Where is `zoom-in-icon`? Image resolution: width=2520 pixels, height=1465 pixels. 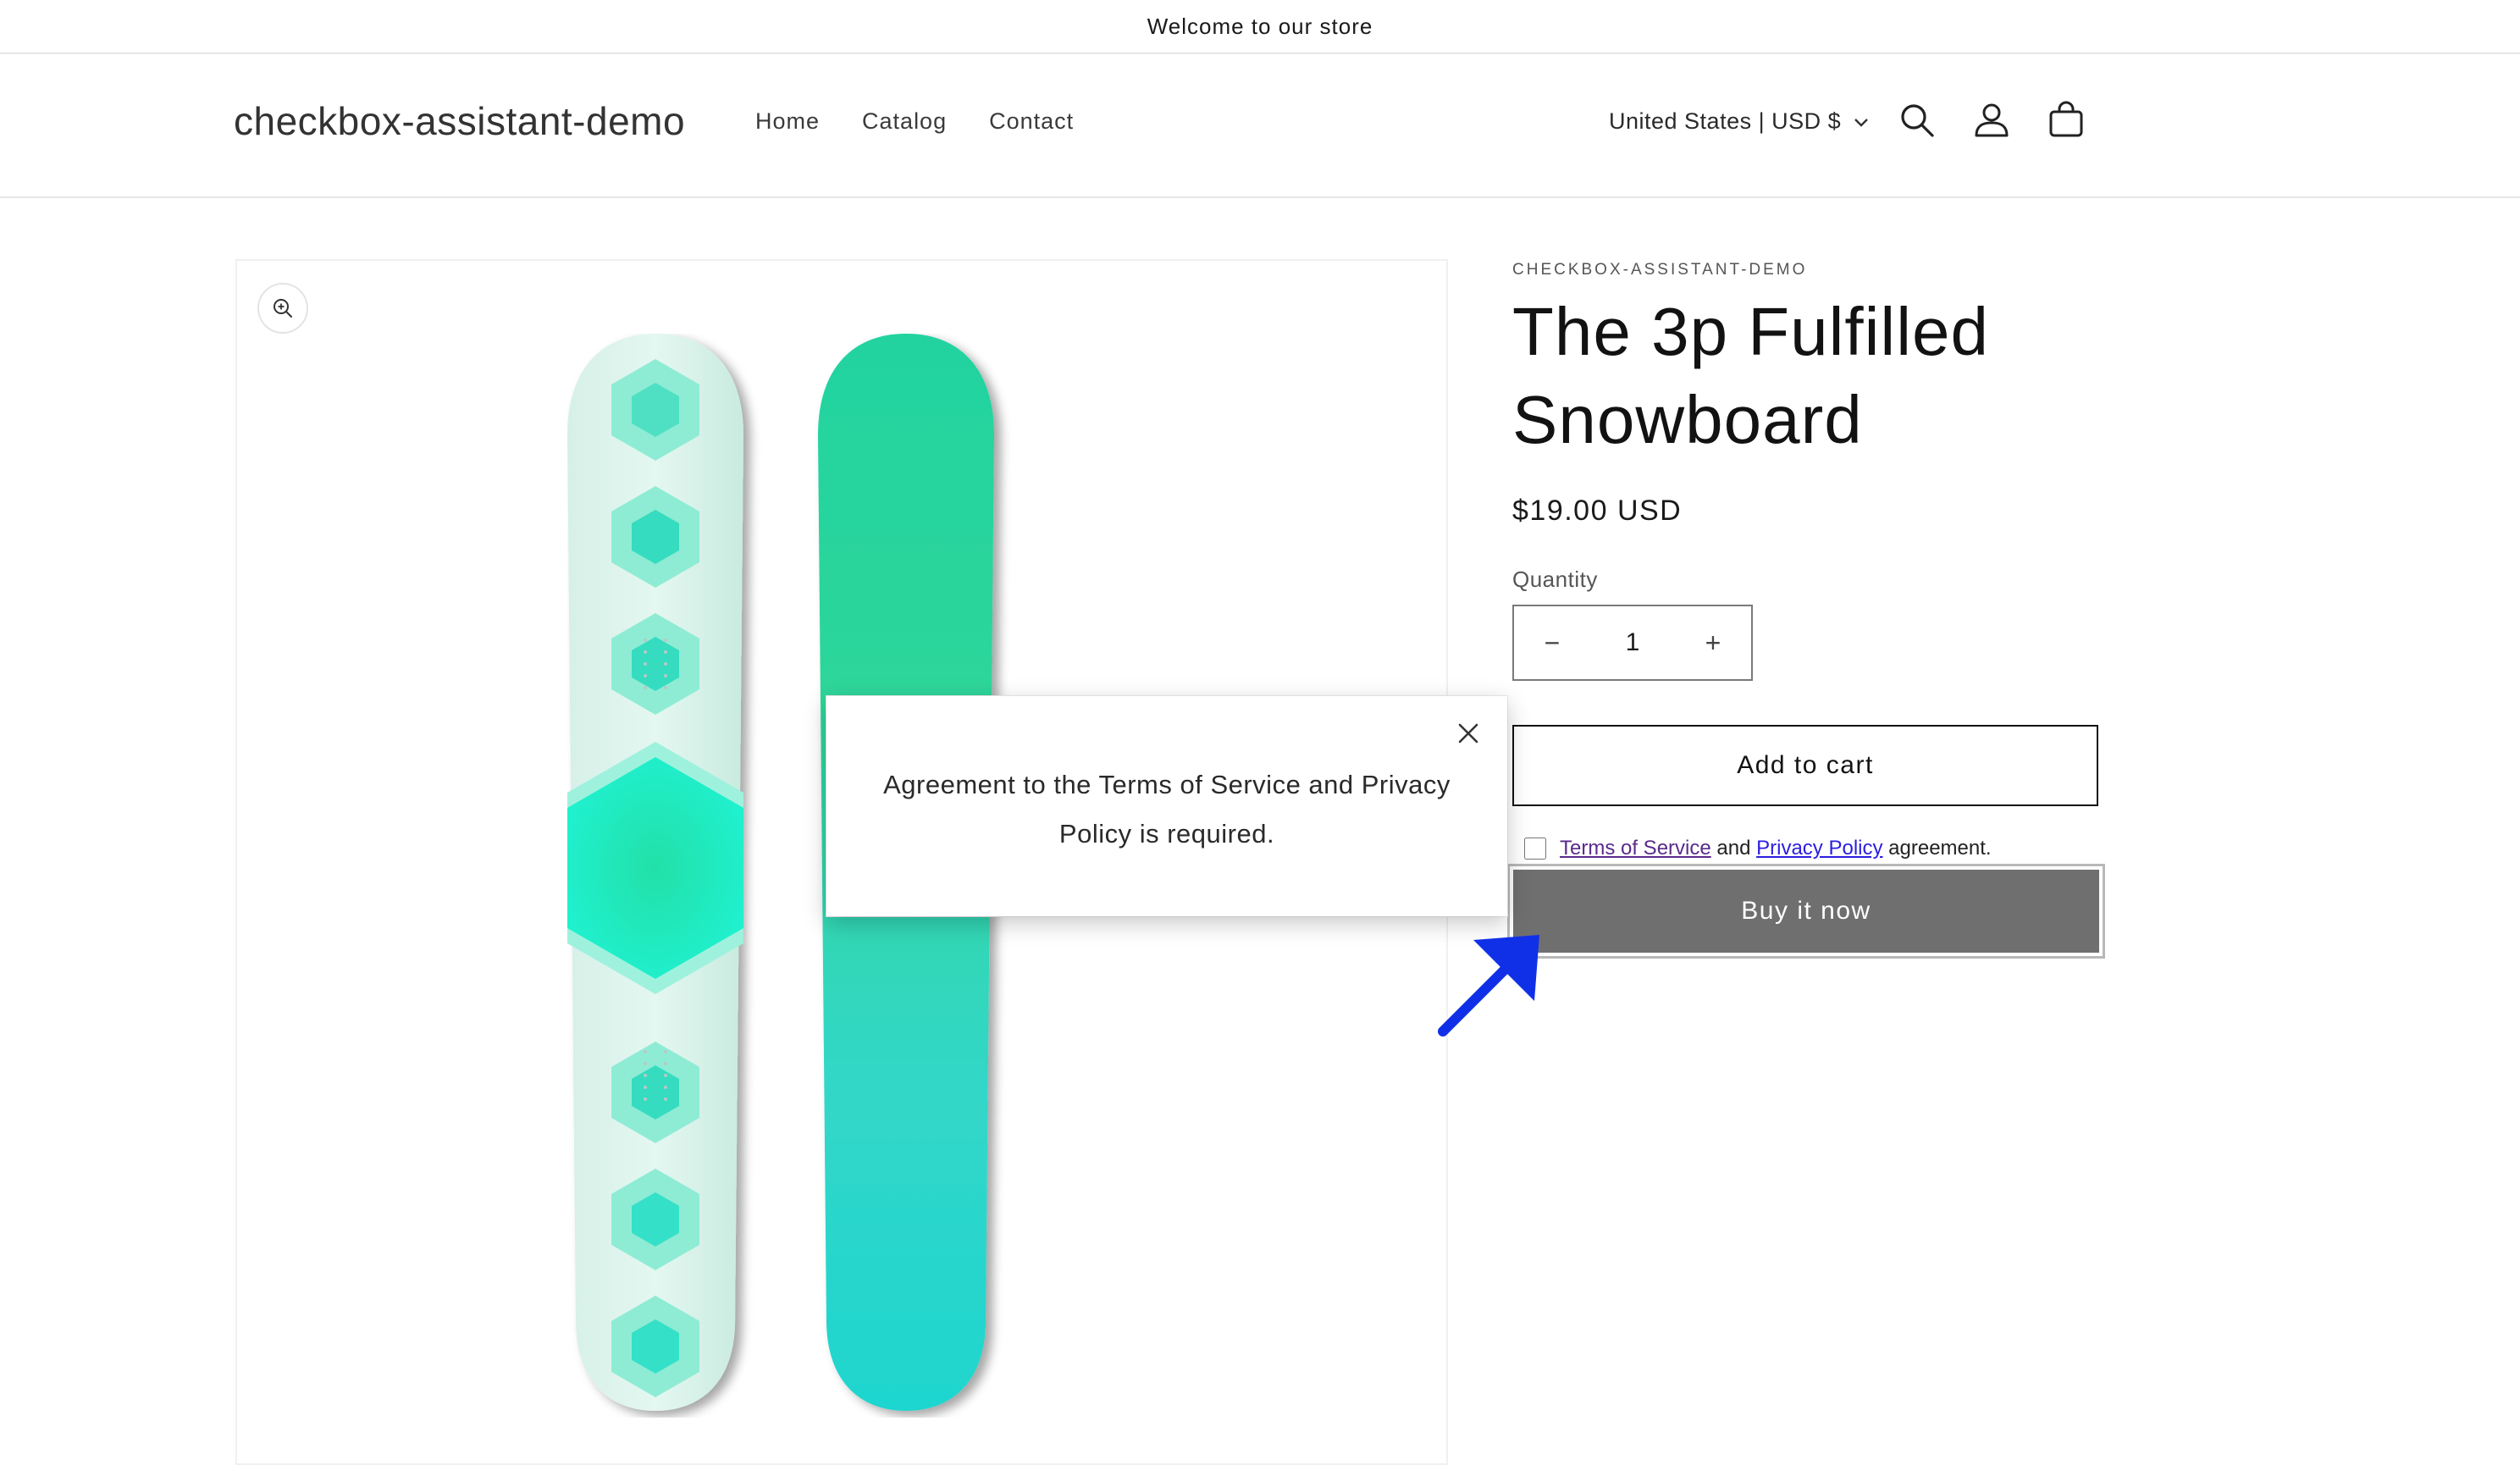
zoom-in-icon is located at coordinates (283, 309).